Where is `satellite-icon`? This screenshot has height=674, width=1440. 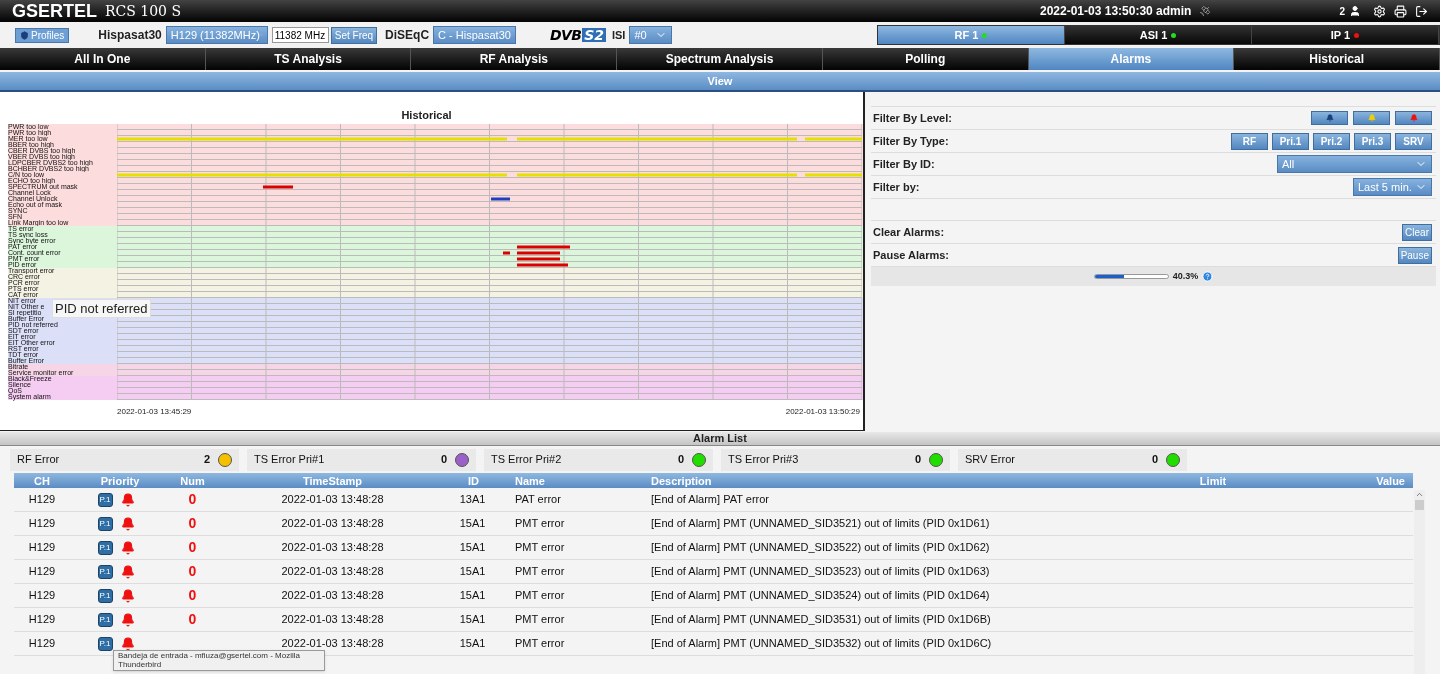 satellite-icon is located at coordinates (1205, 11).